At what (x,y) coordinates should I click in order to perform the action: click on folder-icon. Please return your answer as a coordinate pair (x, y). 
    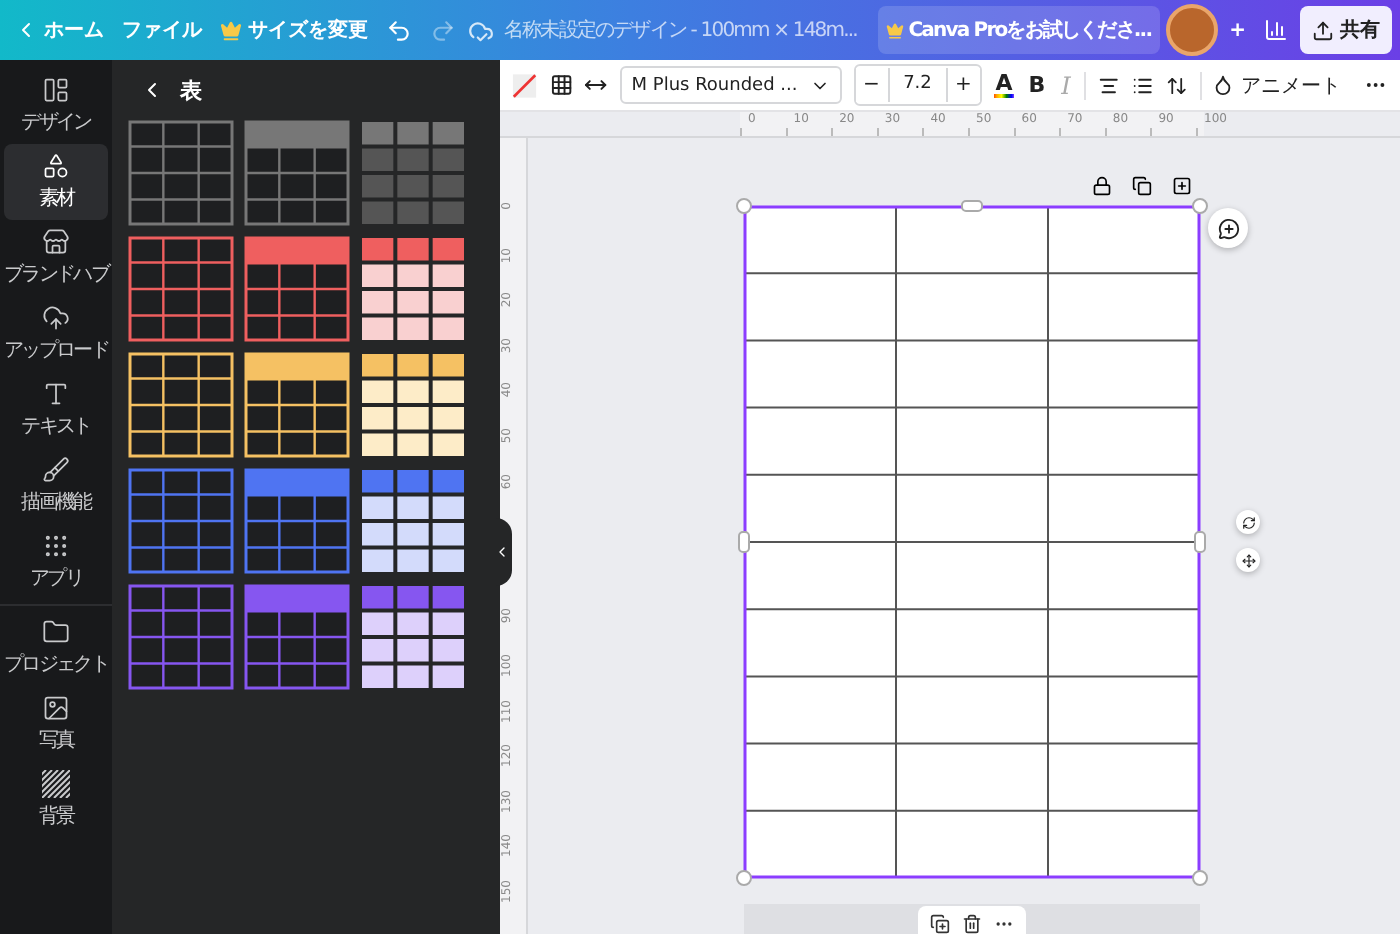
    Looking at the image, I should click on (56, 632).